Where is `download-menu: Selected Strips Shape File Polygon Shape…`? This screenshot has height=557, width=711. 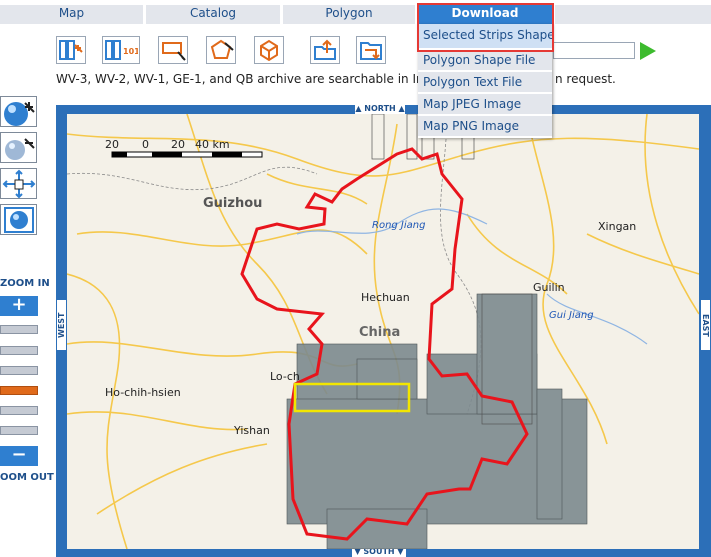 download-menu: Selected Strips Shape File Polygon Shape… is located at coordinates (485, 81).